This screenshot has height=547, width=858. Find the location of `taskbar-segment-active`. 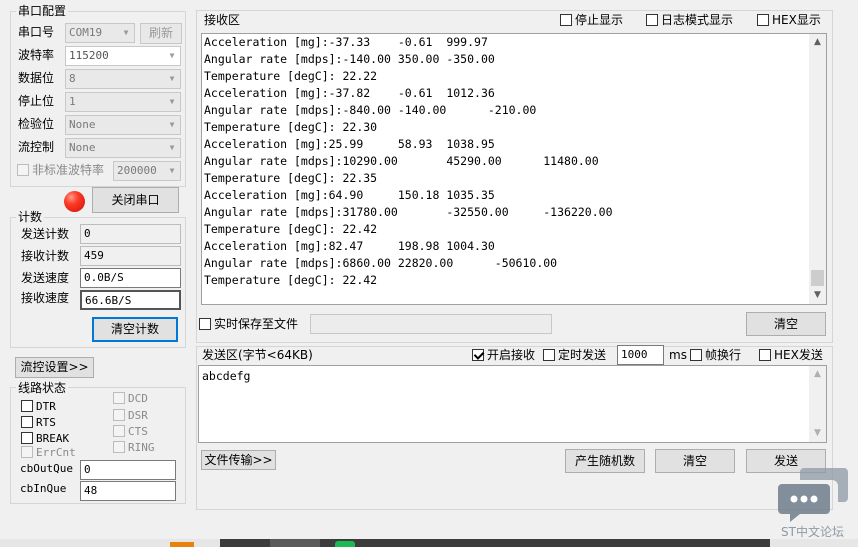

taskbar-segment-active is located at coordinates (295, 543).